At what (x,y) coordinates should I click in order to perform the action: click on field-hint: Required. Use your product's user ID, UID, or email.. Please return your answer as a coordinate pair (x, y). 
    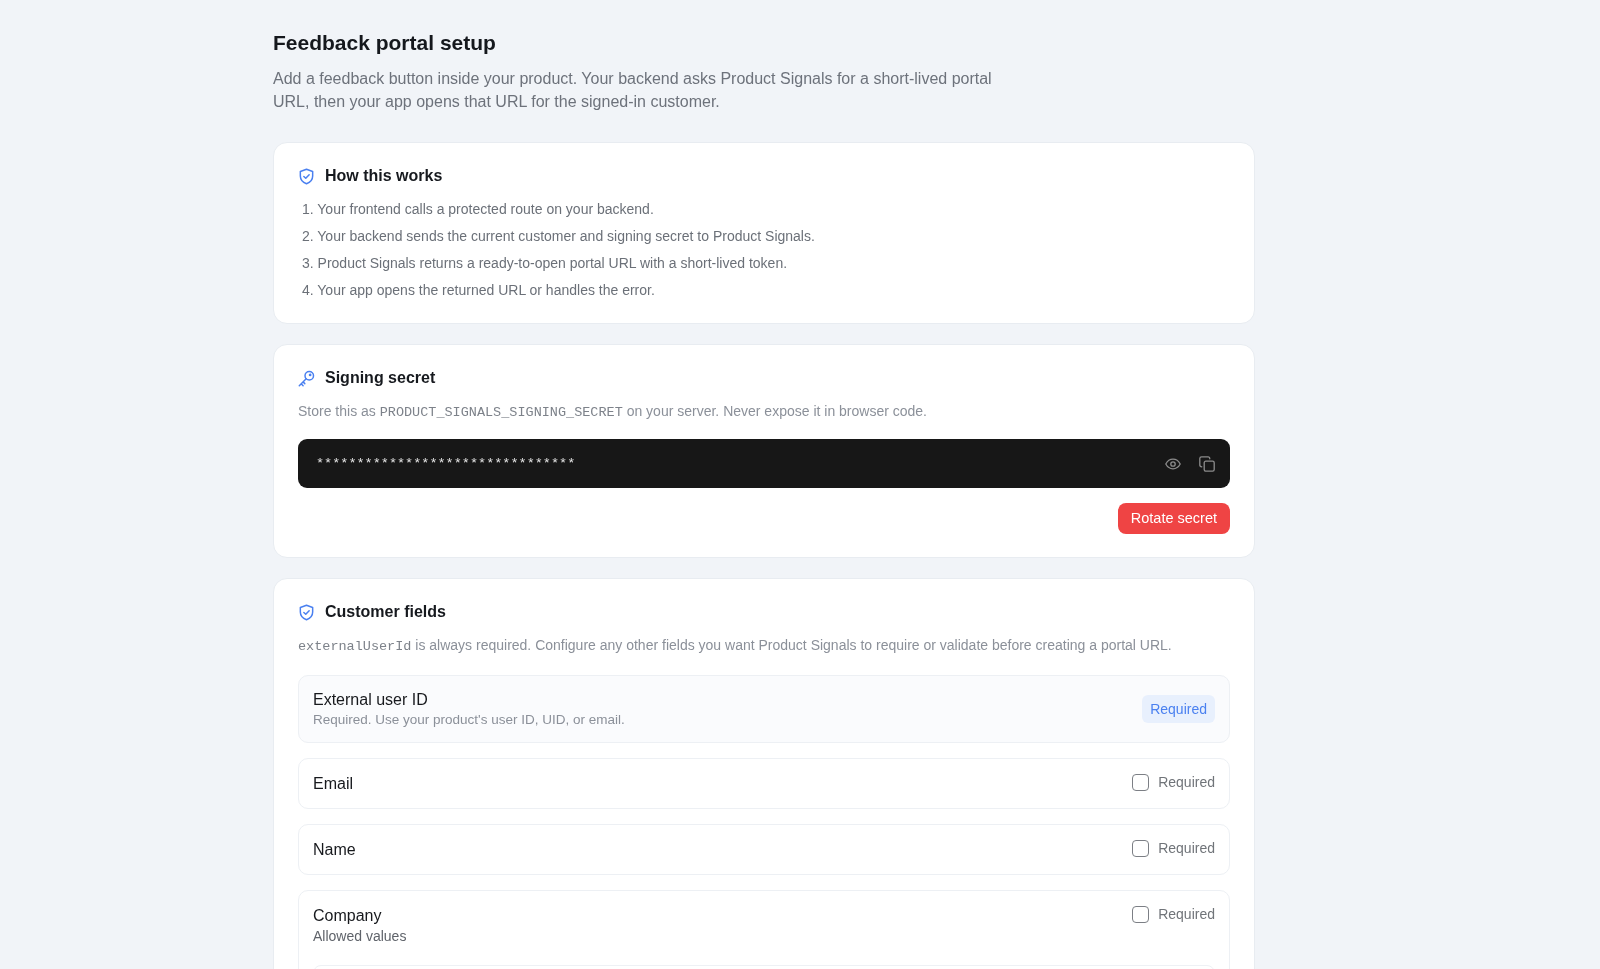
    Looking at the image, I should click on (469, 720).